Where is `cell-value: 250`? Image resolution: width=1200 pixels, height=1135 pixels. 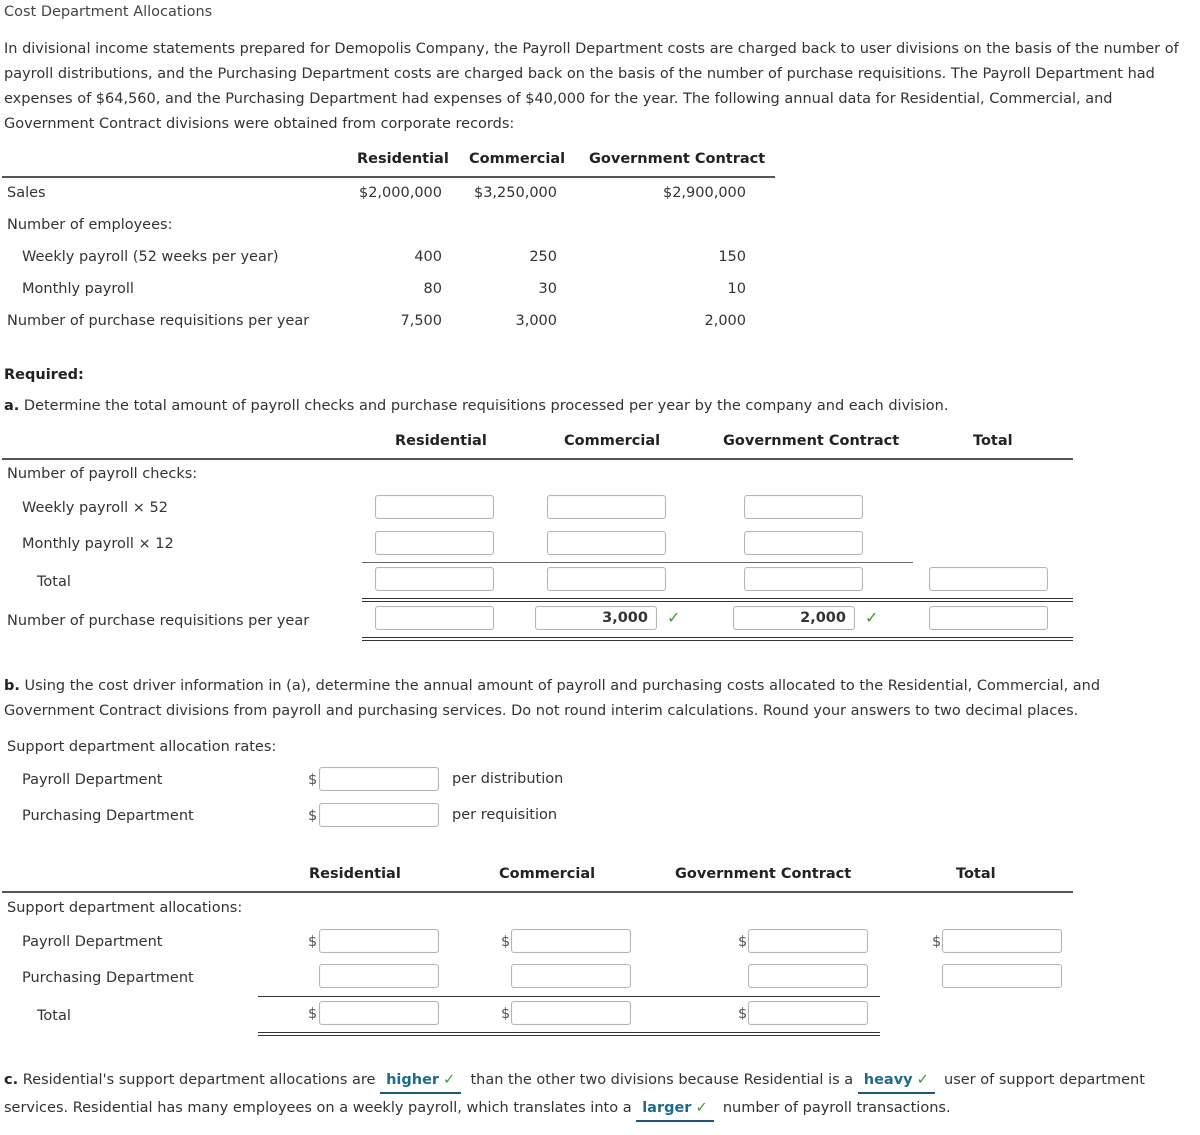
cell-value: 250 is located at coordinates (543, 257).